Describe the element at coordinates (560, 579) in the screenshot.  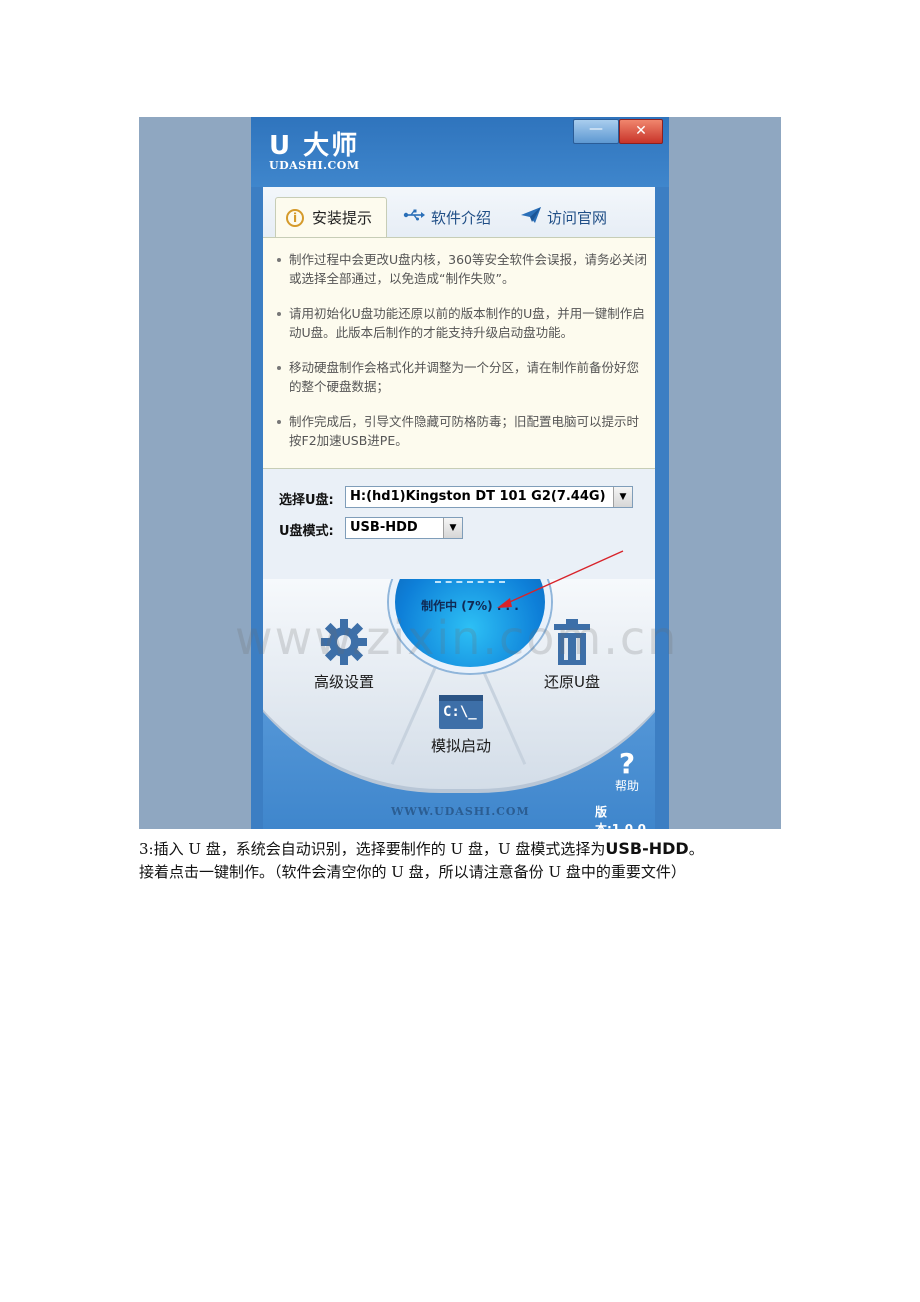
I see `red-arrow-annotation` at that location.